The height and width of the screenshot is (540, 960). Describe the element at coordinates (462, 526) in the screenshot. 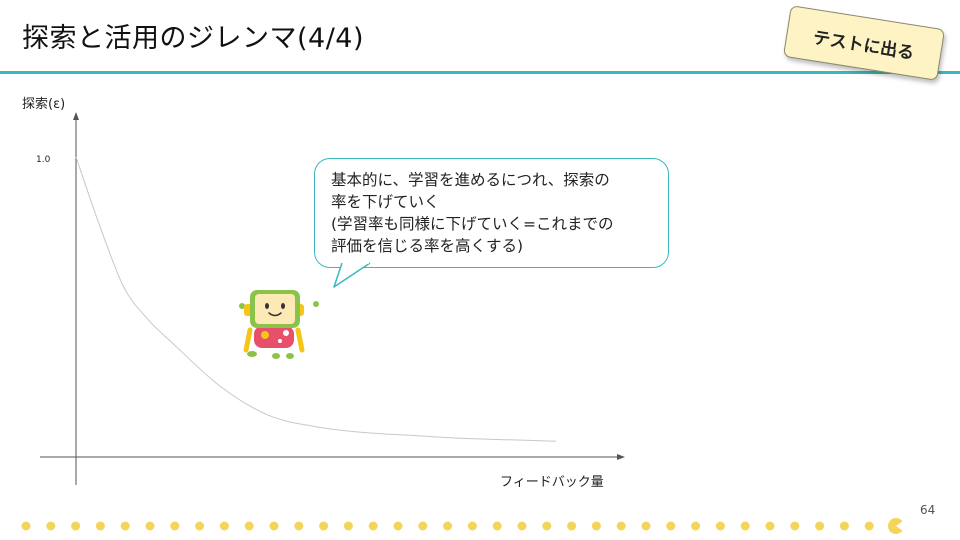

I see `progress-dots` at that location.